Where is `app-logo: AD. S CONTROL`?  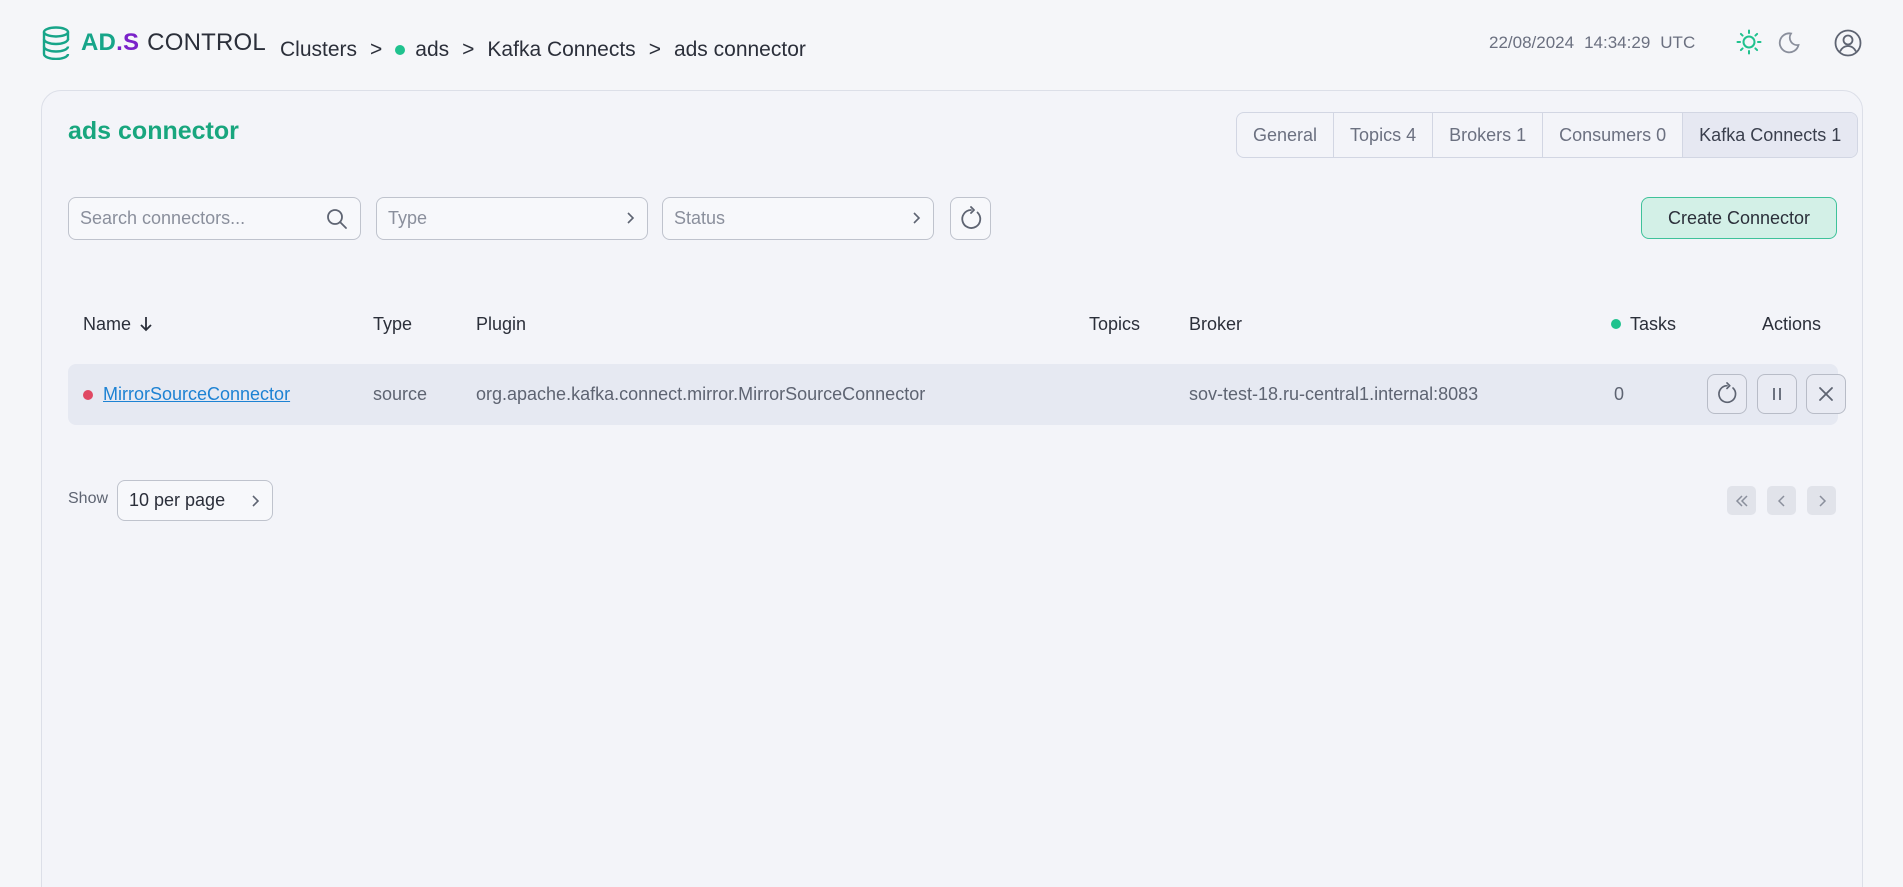
app-logo: AD. S CONTROL is located at coordinates (153, 43).